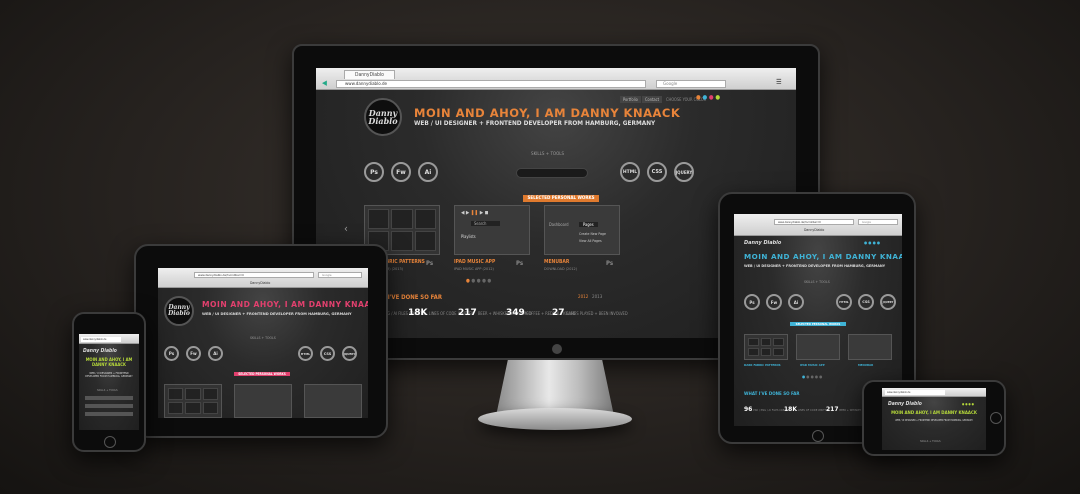  I want to click on ipad-portrait-skill-ai: Ai, so click(796, 302).